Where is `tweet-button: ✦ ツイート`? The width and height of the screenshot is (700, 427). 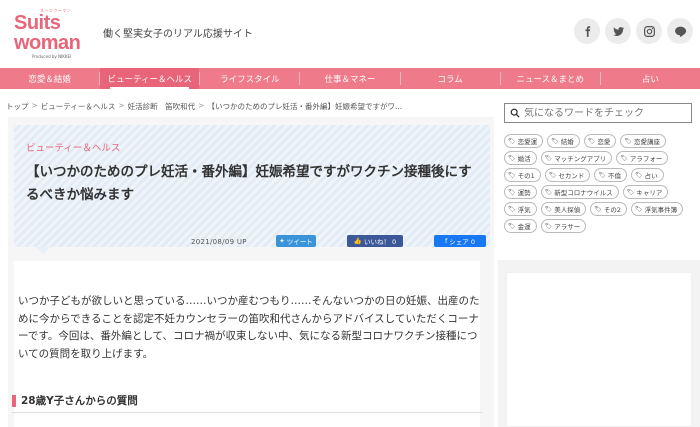
tweet-button: ✦ ツイート is located at coordinates (296, 241).